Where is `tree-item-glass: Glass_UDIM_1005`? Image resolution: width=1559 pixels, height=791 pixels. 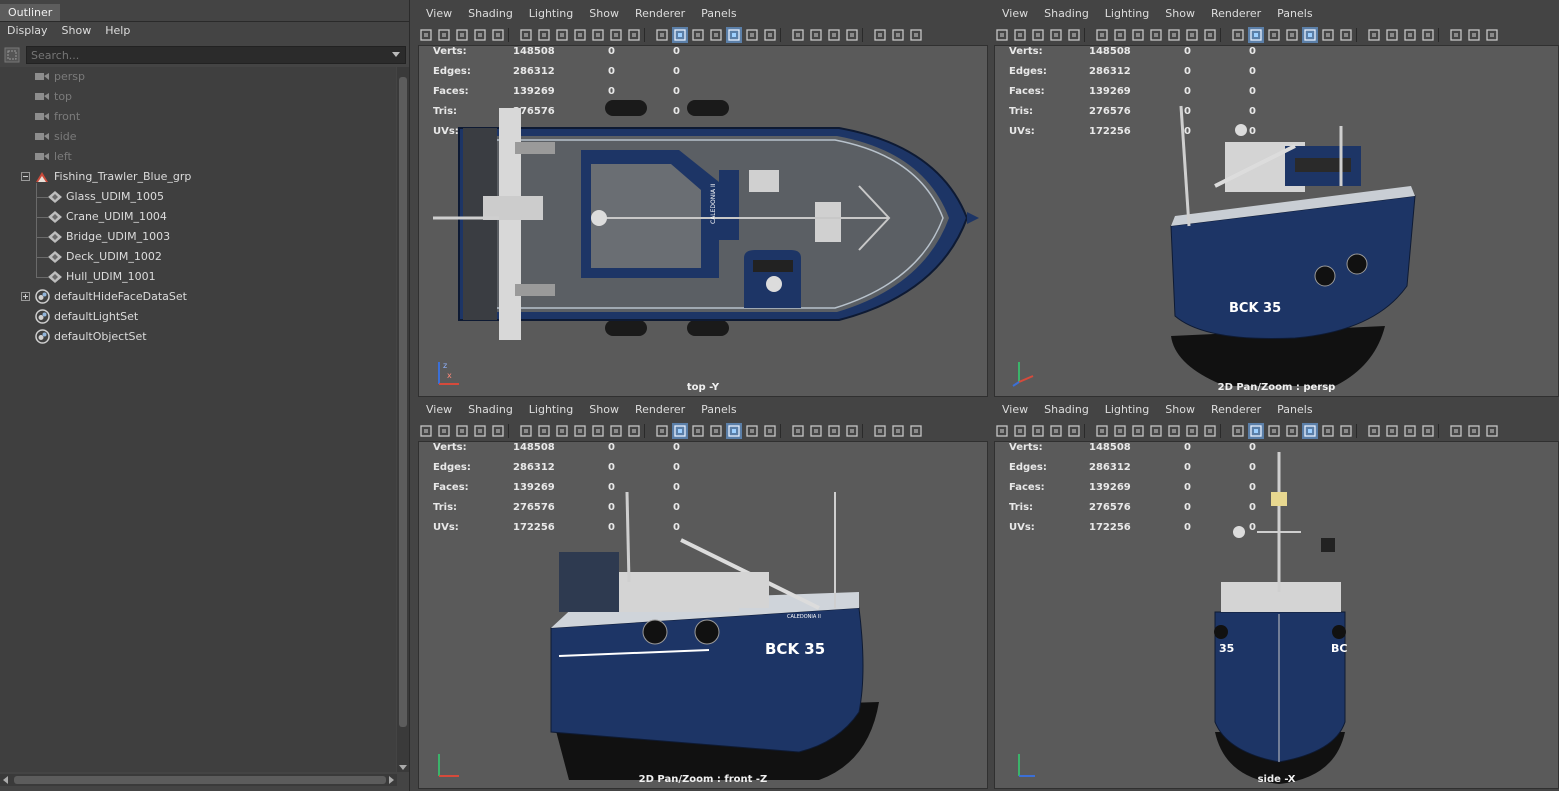
tree-item-glass: Glass_UDIM_1005 is located at coordinates (198, 197).